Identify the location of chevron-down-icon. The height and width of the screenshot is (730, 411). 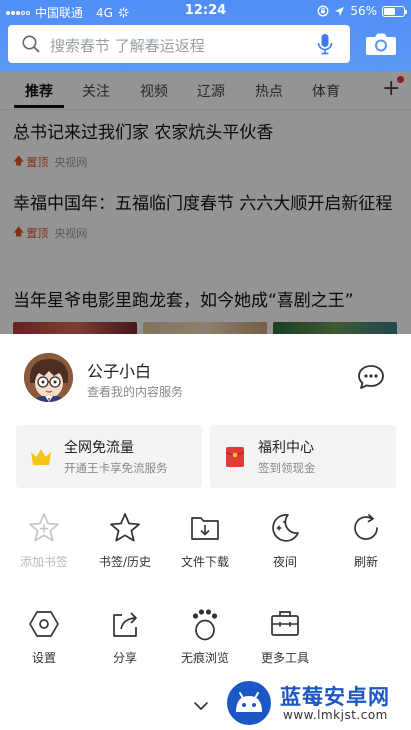
(201, 706).